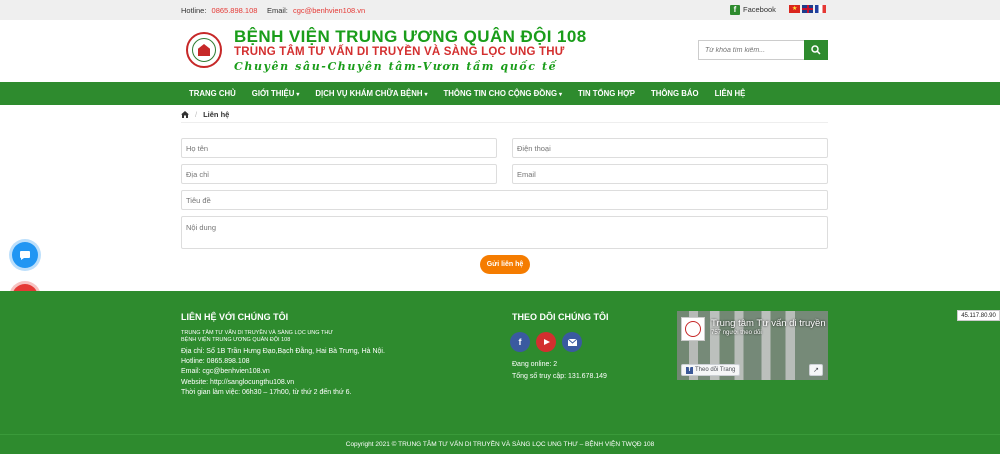 The height and width of the screenshot is (454, 1000). Describe the element at coordinates (235, 317) in the screenshot. I see `footer-contact-heading: LIÊN HỆ VỚI CHÚNG TÔI` at that location.